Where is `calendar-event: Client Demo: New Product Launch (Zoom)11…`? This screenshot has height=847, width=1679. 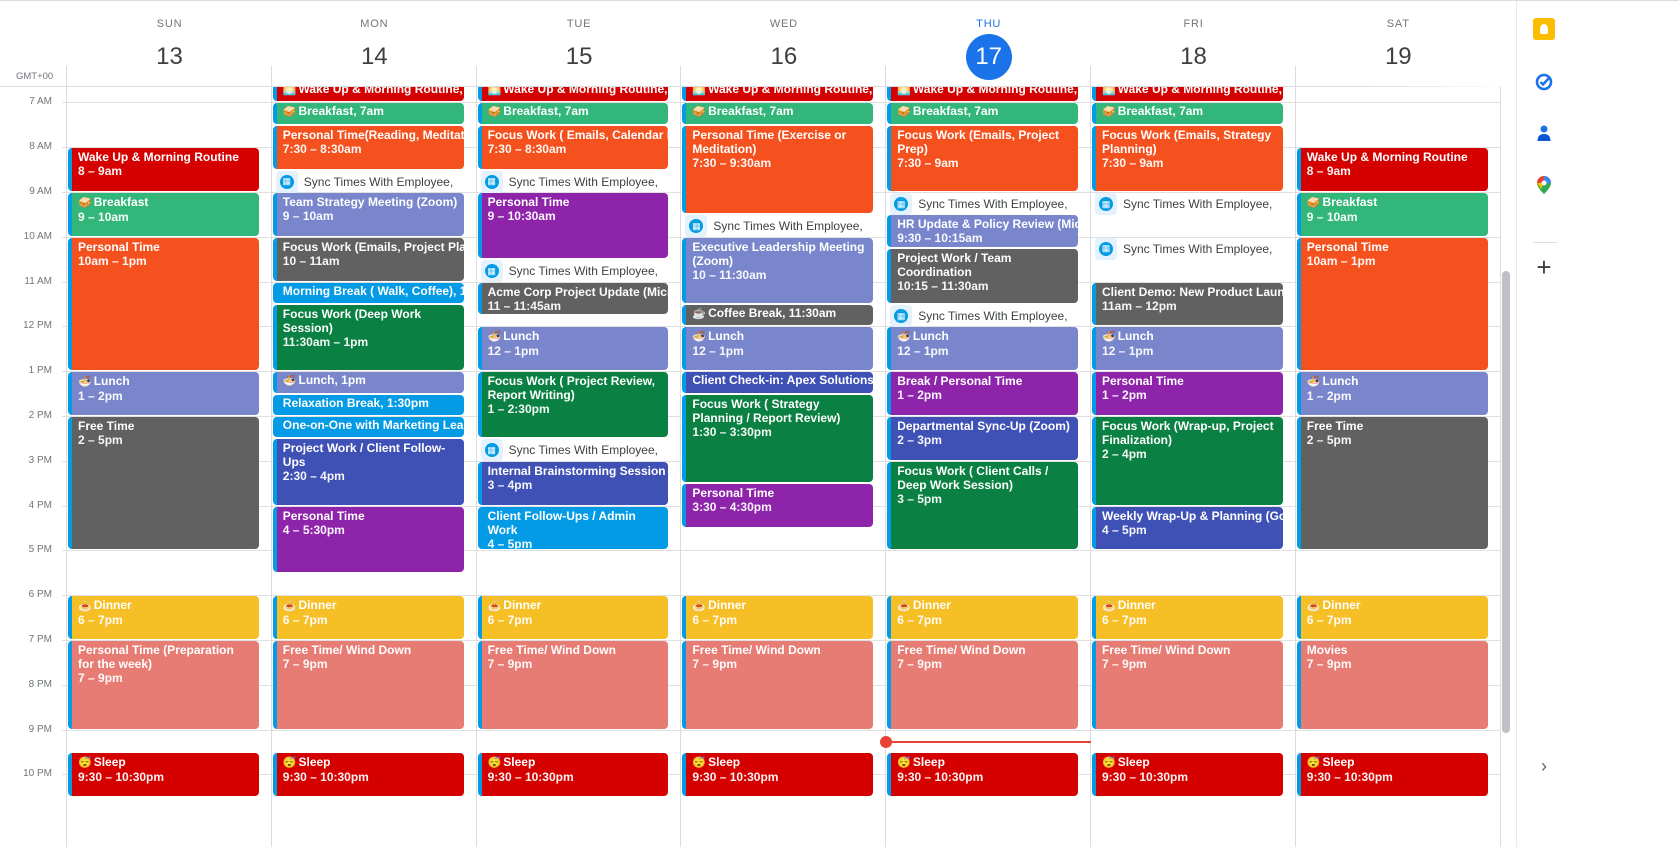 calendar-event: Client Demo: New Product Launch (Zoom)11… is located at coordinates (1187, 304).